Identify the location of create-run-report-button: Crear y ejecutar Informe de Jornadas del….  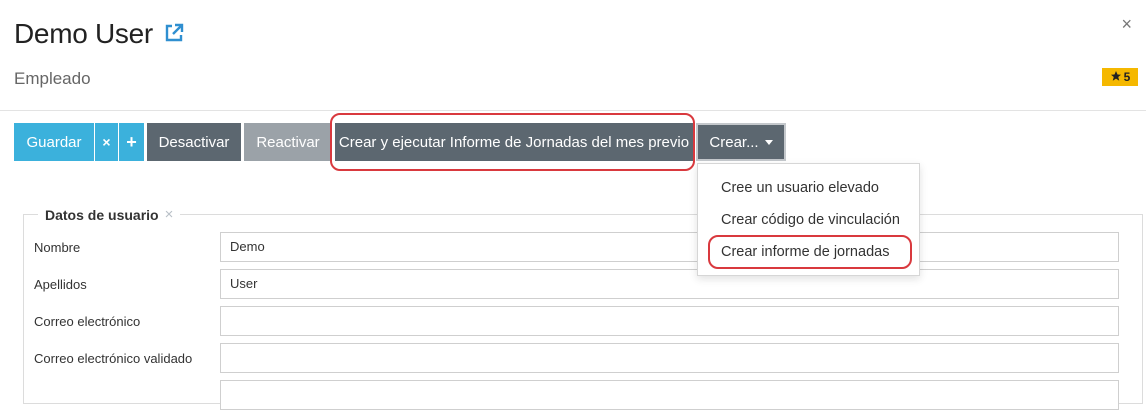
(514, 142).